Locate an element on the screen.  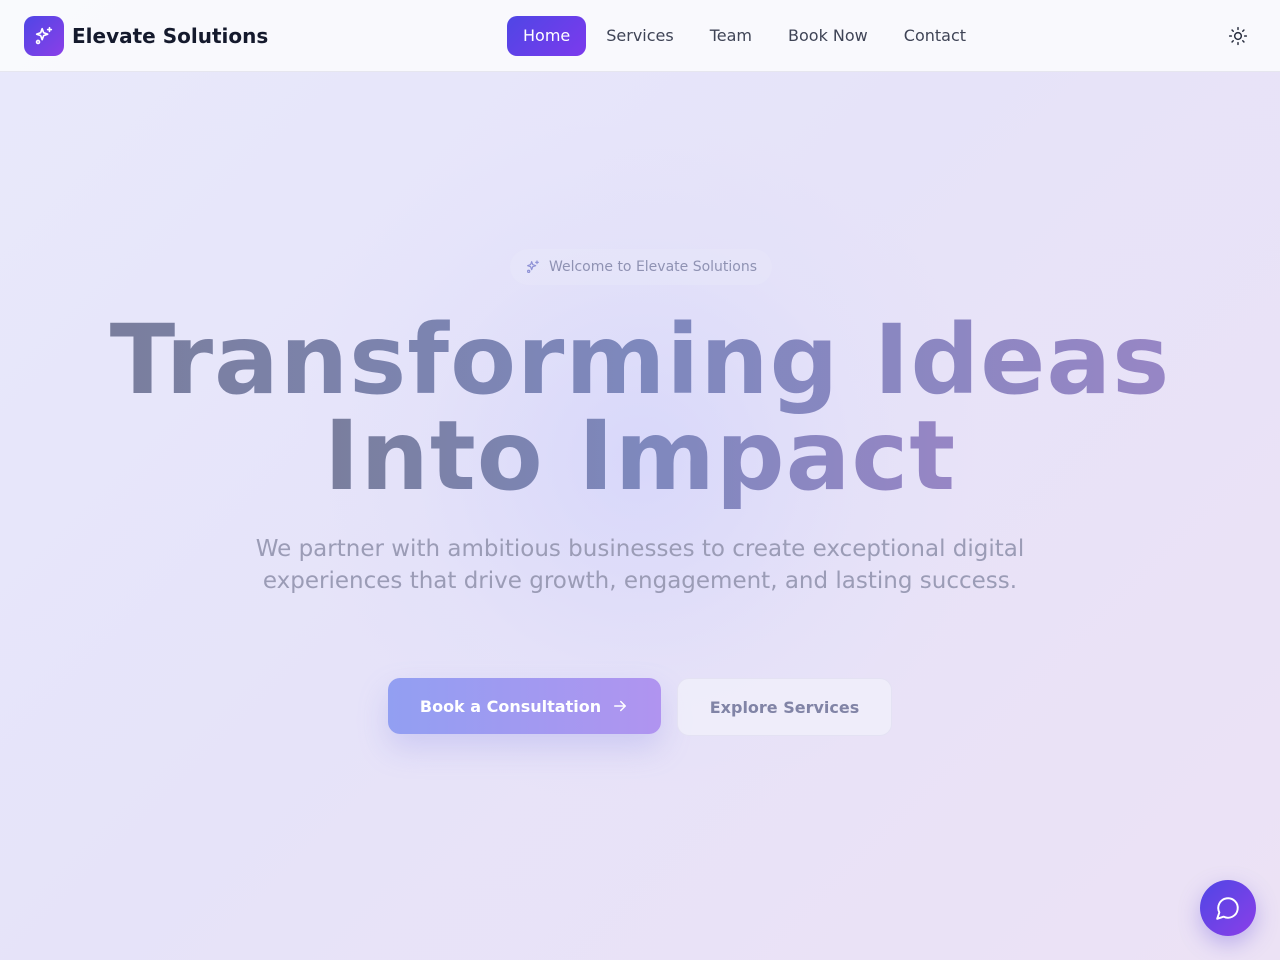
explore-services-button: Explore Services is located at coordinates (784, 707).